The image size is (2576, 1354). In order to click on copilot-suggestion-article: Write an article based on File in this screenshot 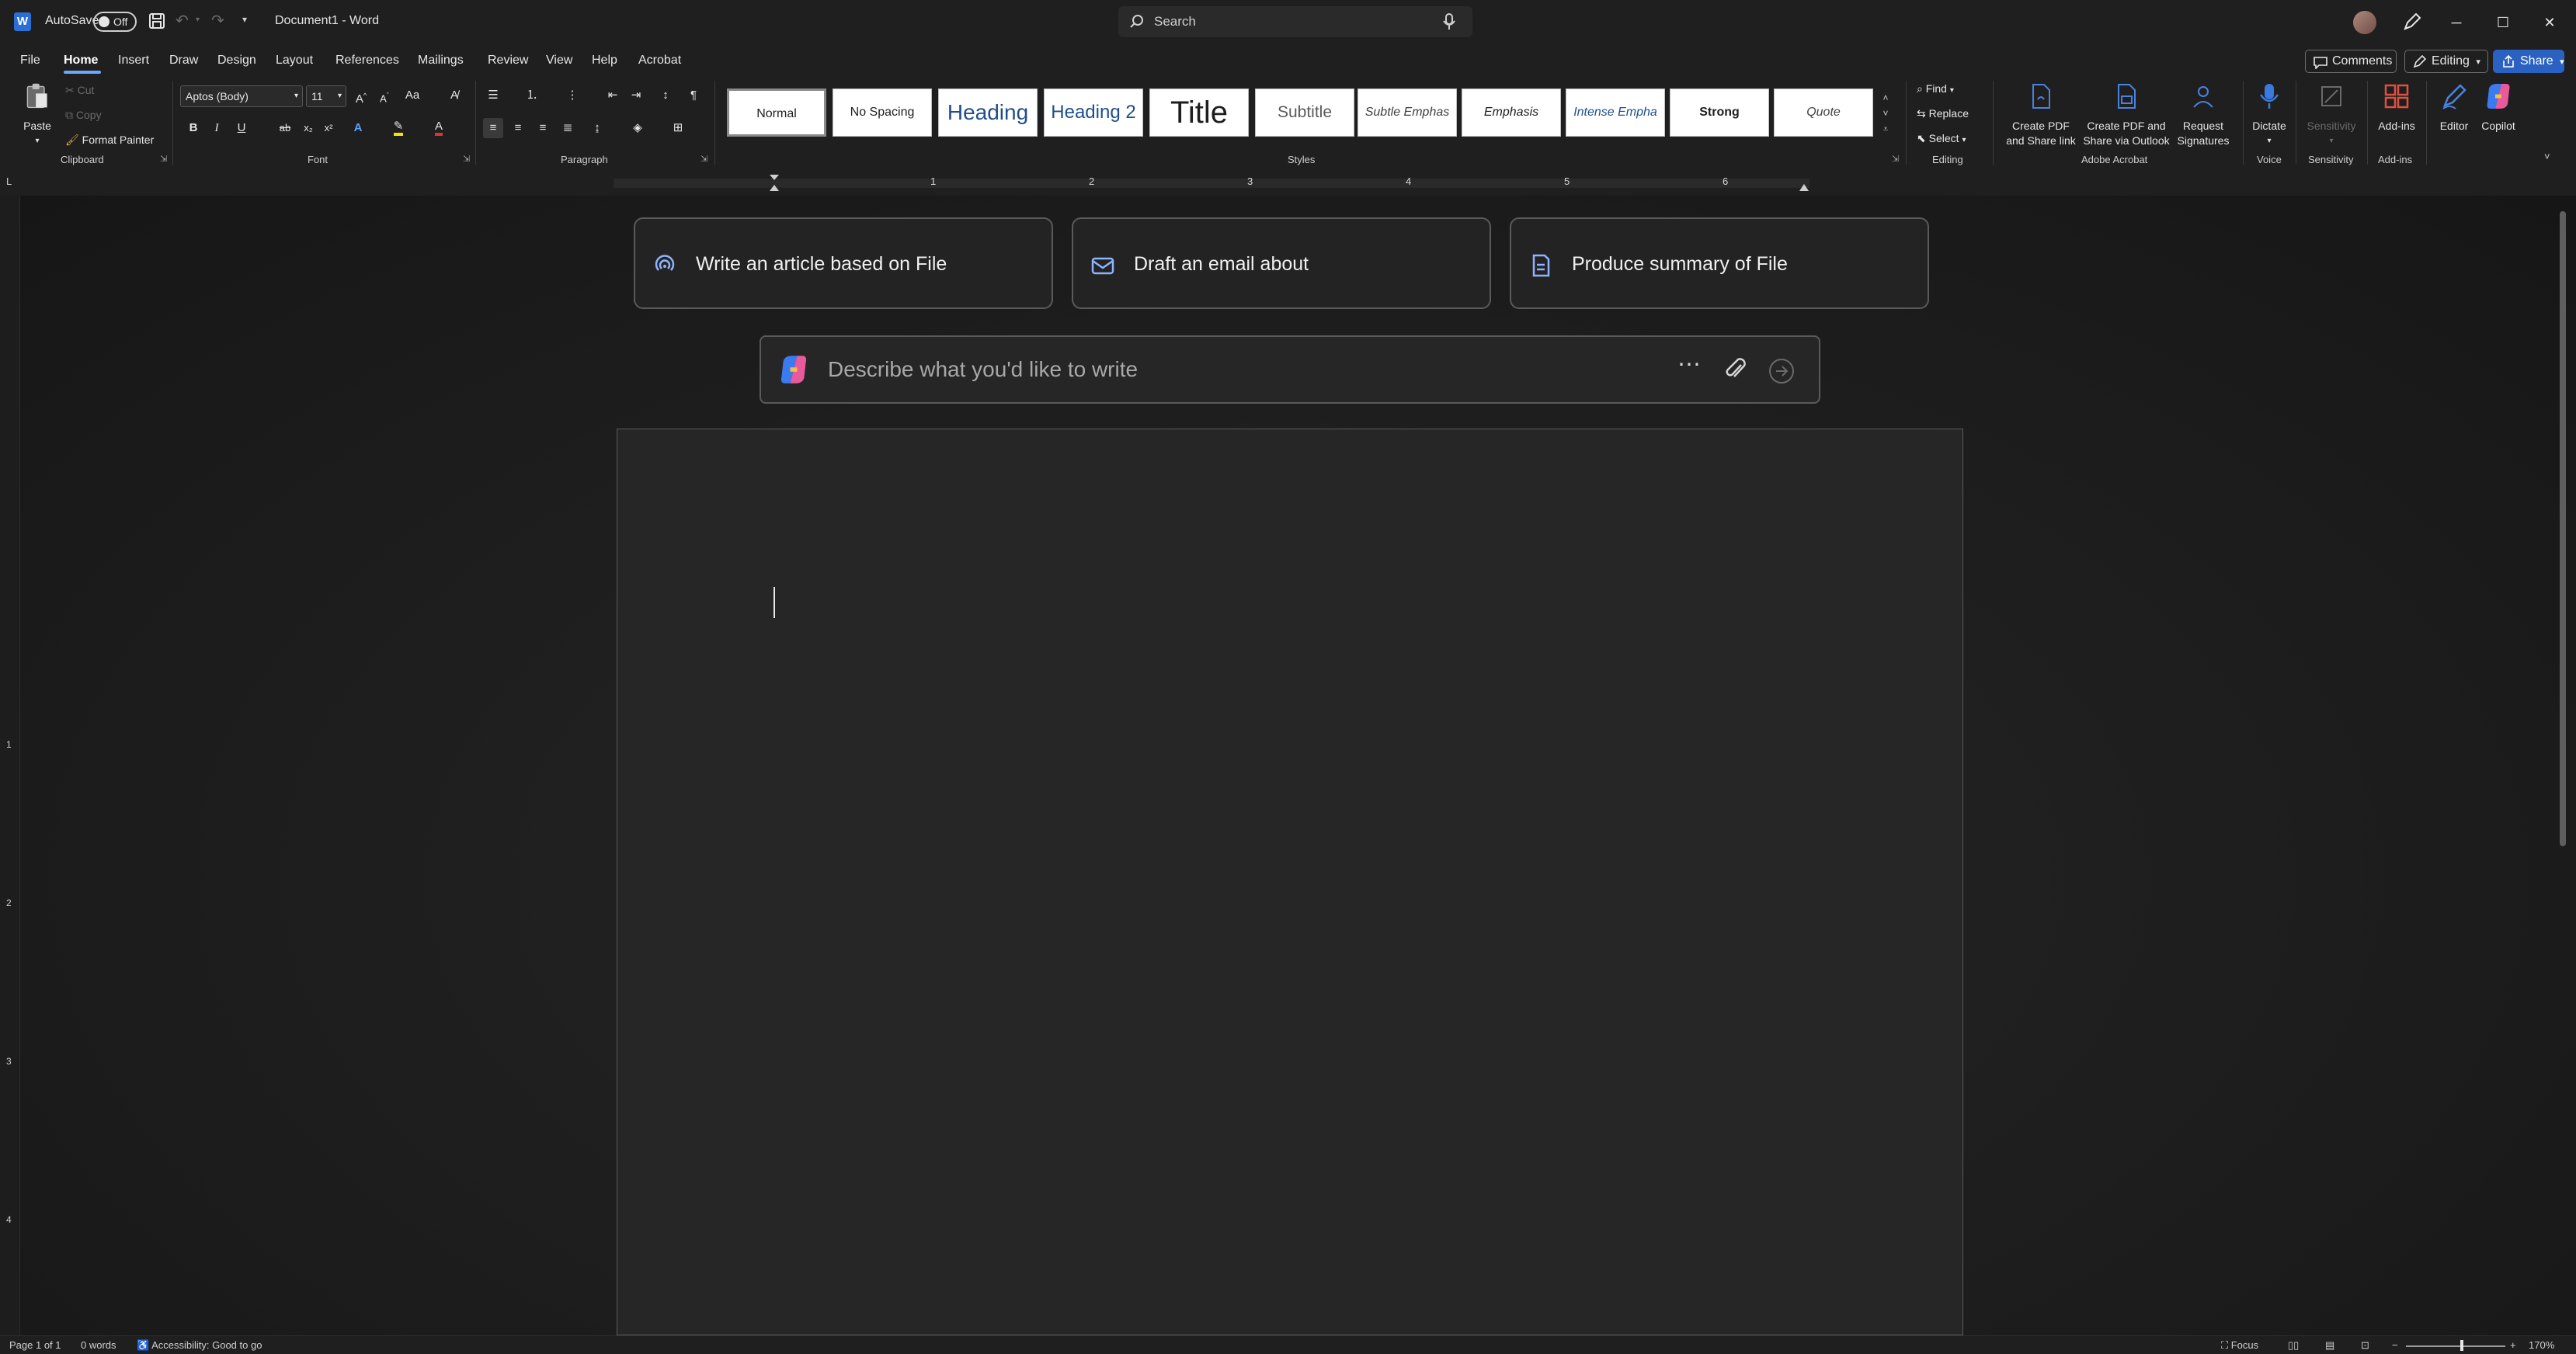, I will do `click(843, 263)`.